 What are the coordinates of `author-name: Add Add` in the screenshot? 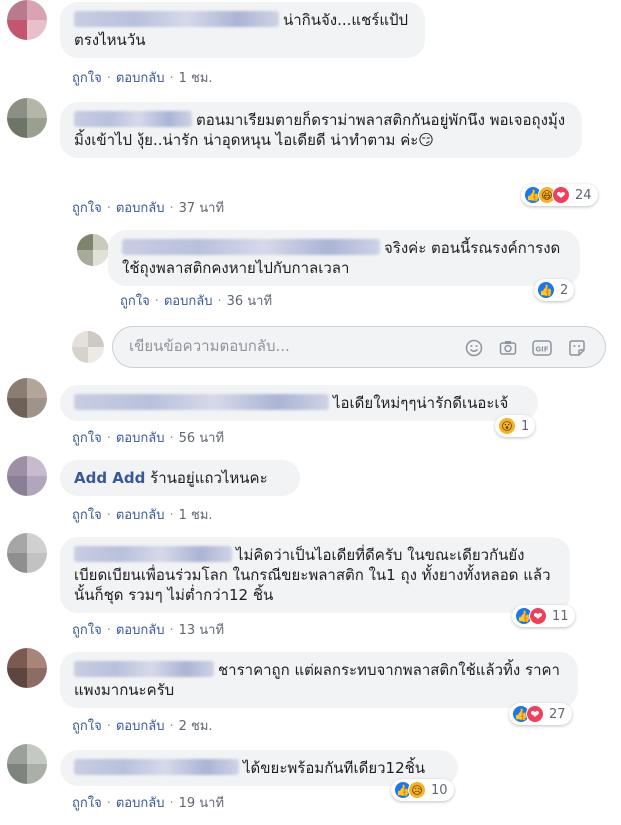 It's located at (109, 478).